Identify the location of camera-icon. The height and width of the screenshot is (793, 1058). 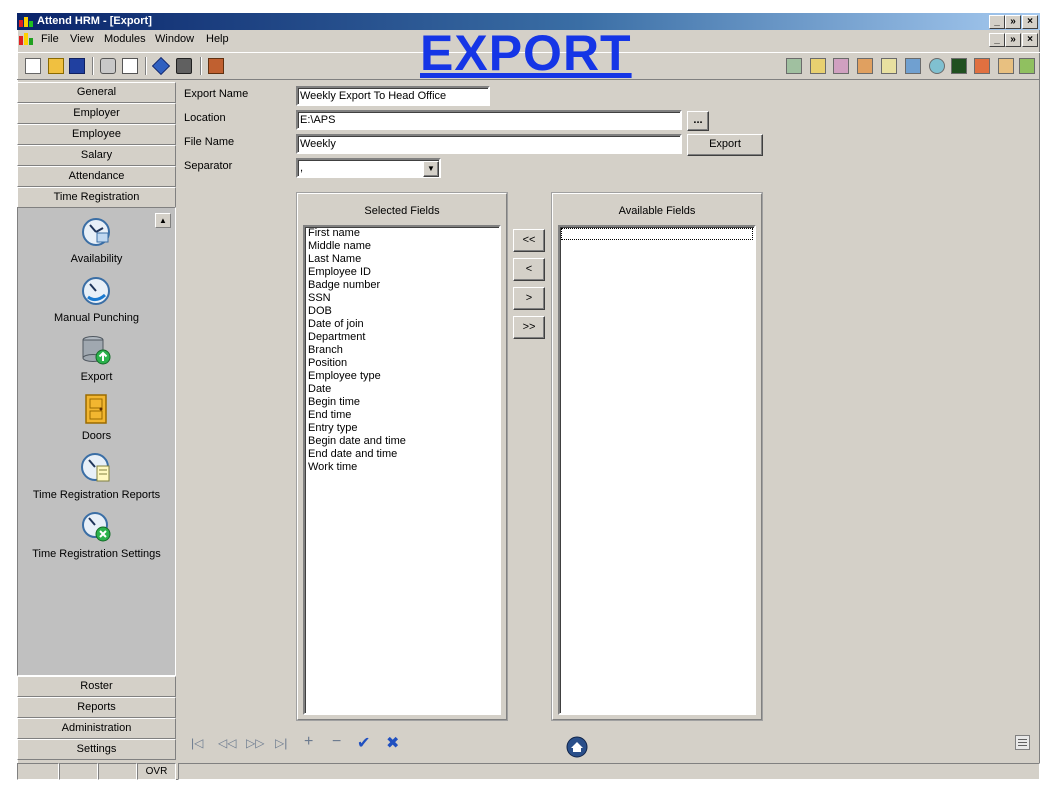
(184, 66).